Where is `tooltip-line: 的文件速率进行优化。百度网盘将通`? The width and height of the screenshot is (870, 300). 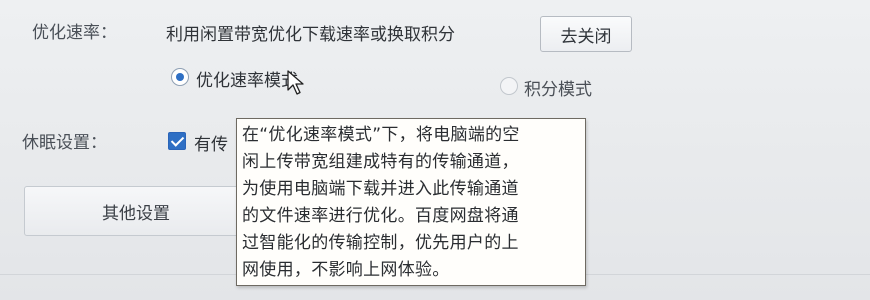 tooltip-line: 的文件速率进行优化。百度网盘将通 is located at coordinates (380, 216).